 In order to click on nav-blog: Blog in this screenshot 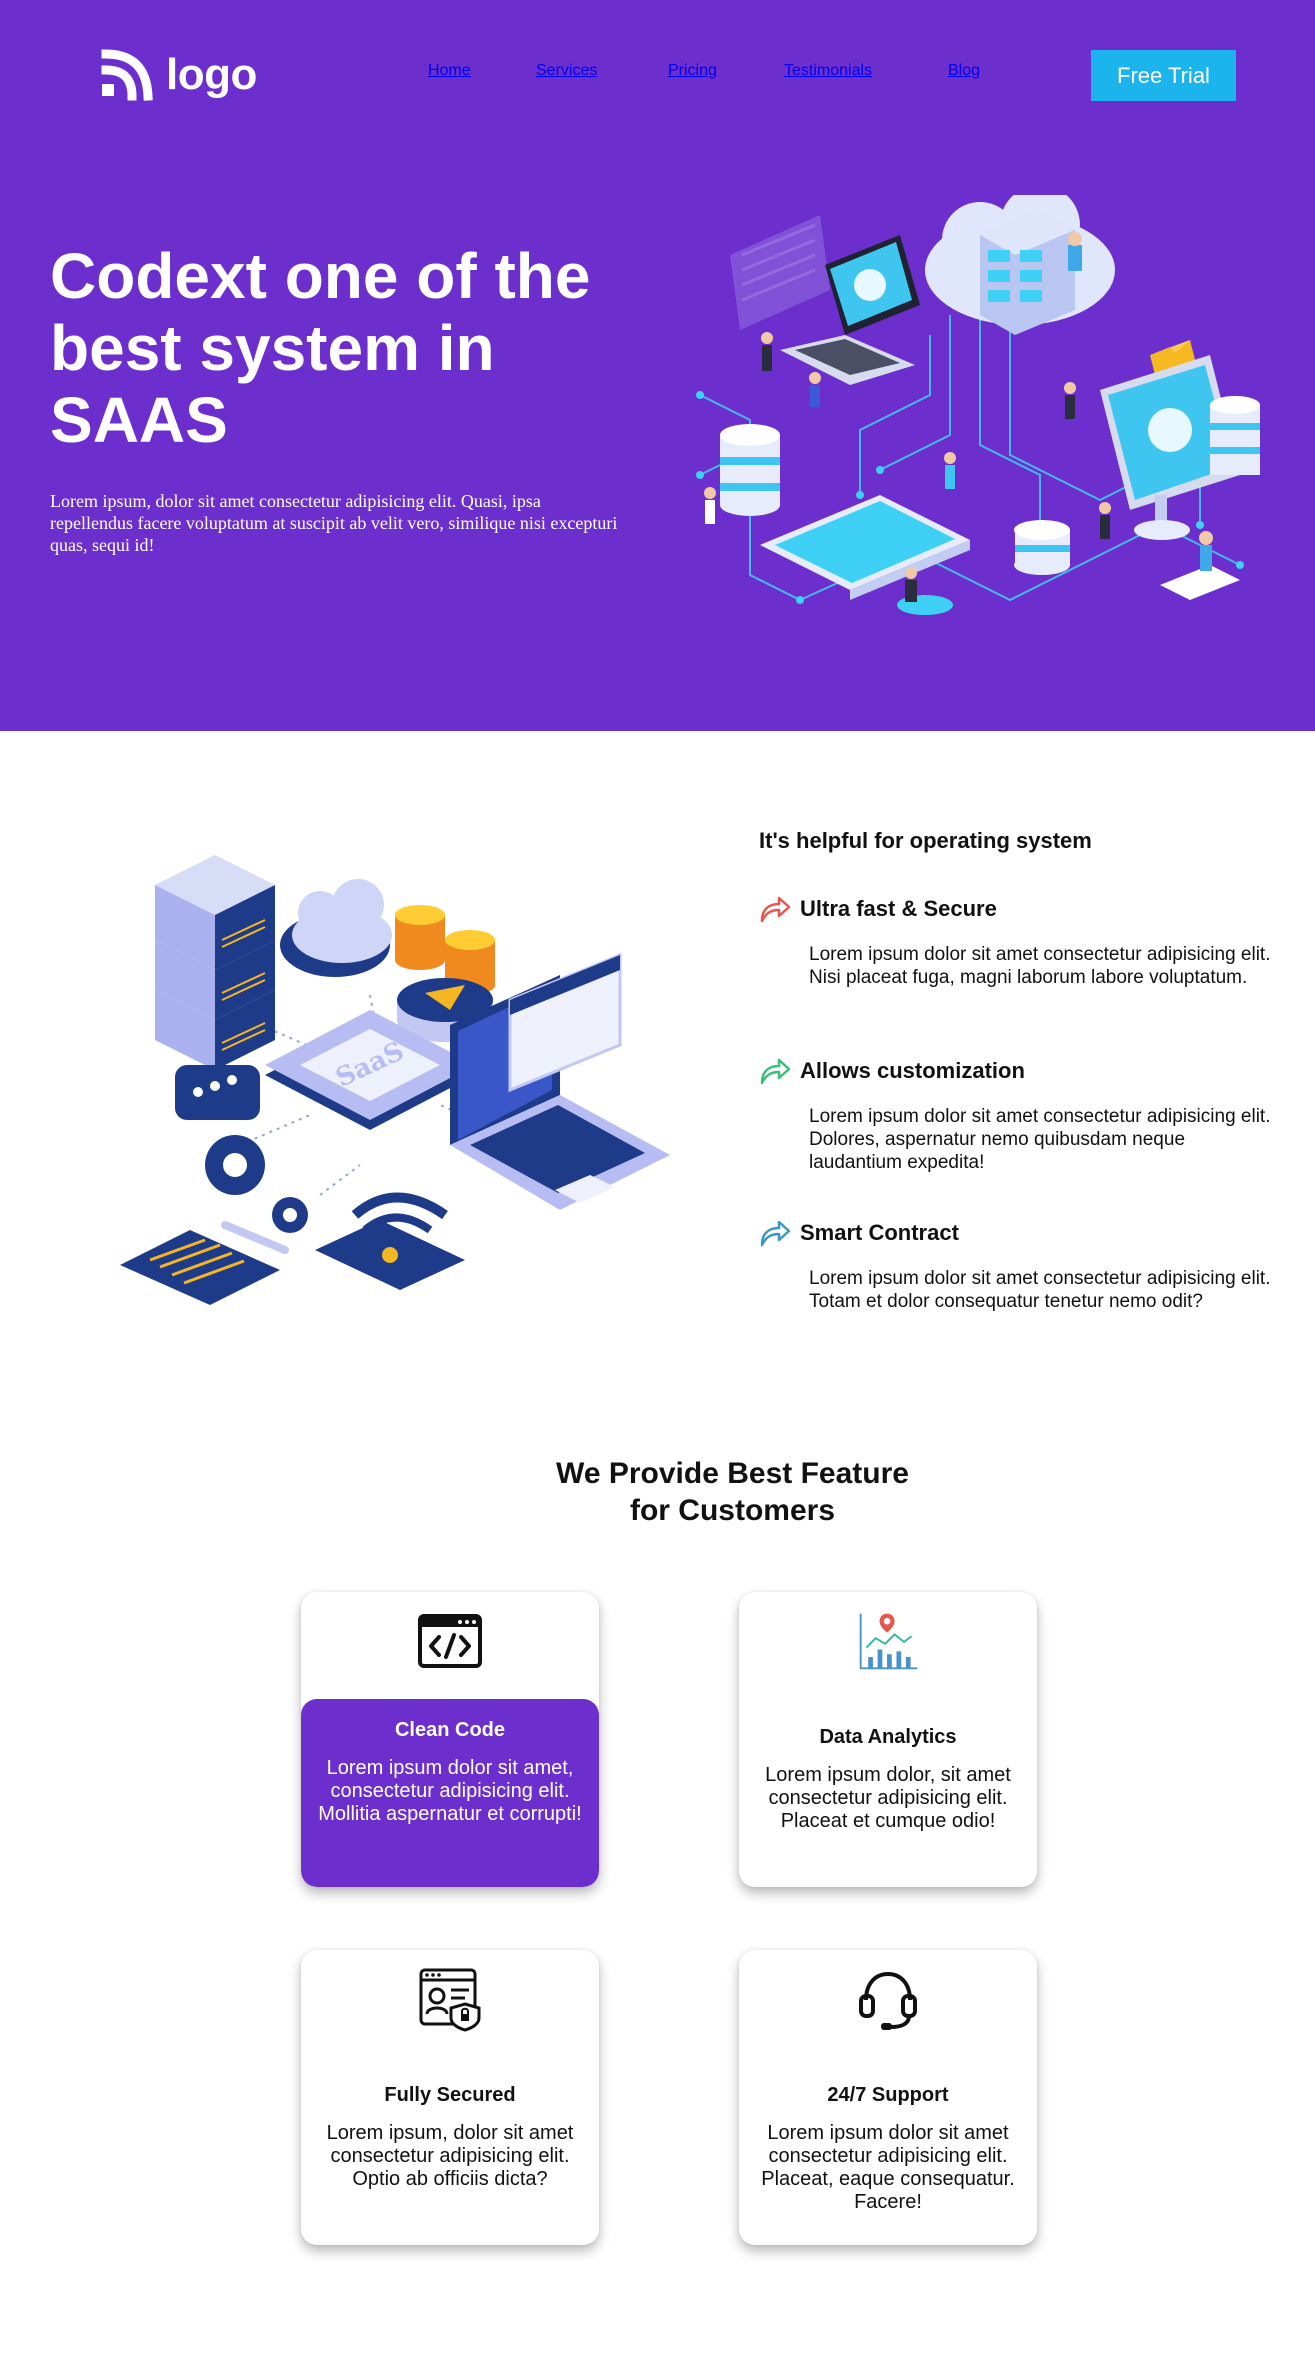, I will do `click(964, 75)`.